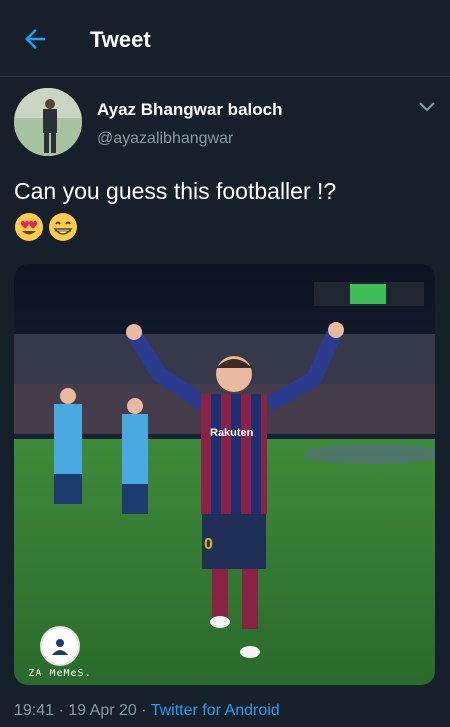 Image resolution: width=450 pixels, height=727 pixels. I want to click on emoji-row, so click(46, 228).